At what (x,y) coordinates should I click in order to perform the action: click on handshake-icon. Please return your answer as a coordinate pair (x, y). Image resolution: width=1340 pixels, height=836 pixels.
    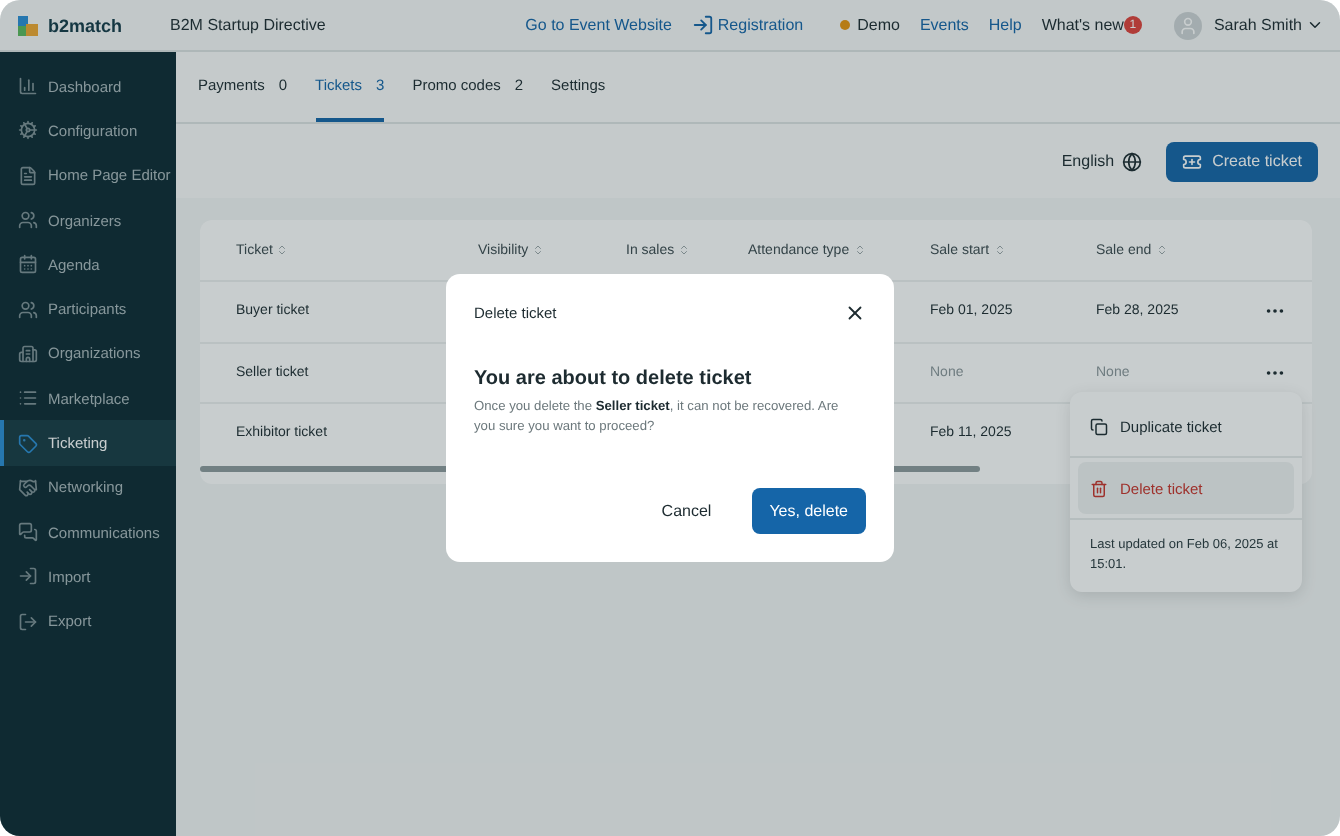
    Looking at the image, I should click on (28, 487).